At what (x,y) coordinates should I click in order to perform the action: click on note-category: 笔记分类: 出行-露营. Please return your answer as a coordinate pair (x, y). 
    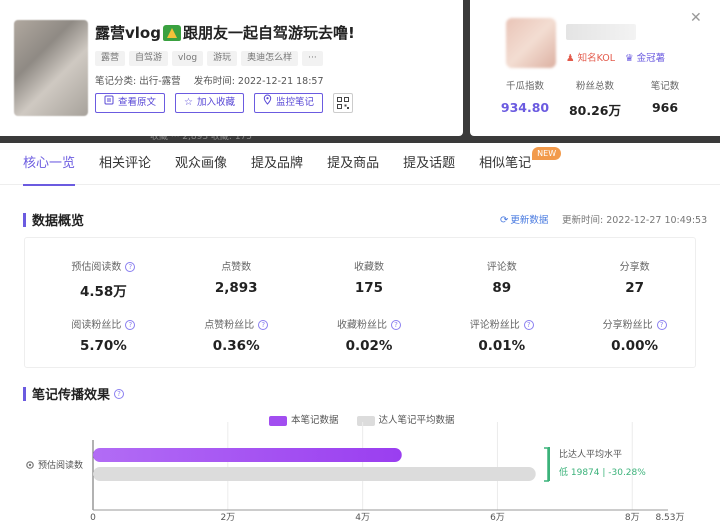
    Looking at the image, I should click on (138, 81).